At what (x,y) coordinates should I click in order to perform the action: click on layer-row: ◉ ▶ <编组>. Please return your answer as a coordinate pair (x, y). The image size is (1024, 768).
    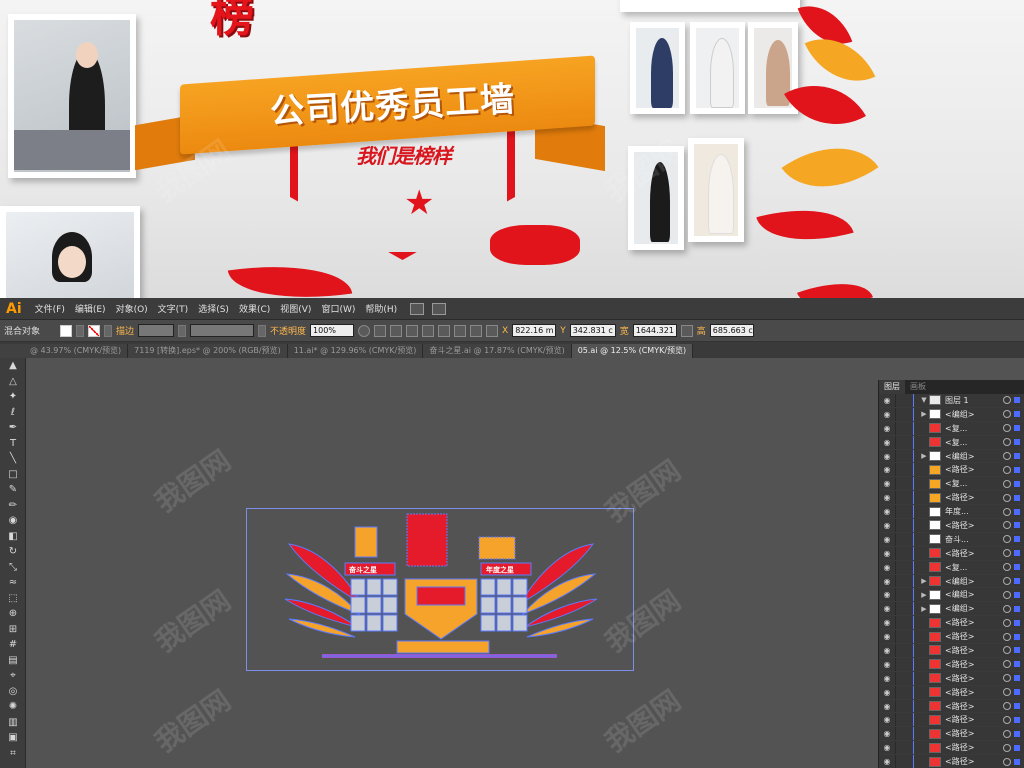
    Looking at the image, I should click on (951, 581).